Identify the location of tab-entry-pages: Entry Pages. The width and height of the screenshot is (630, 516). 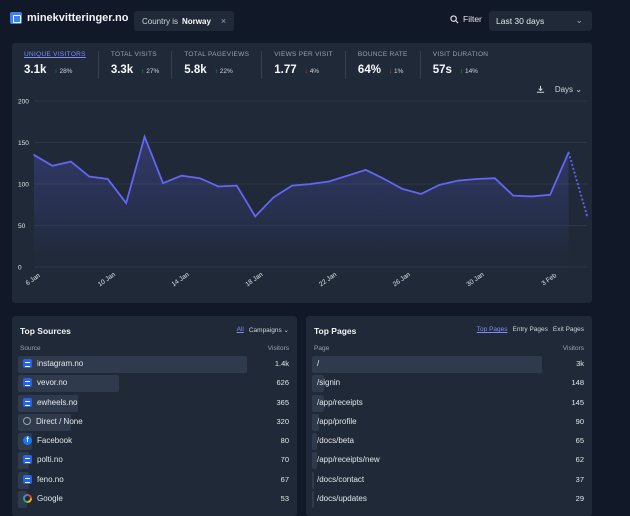
(530, 329).